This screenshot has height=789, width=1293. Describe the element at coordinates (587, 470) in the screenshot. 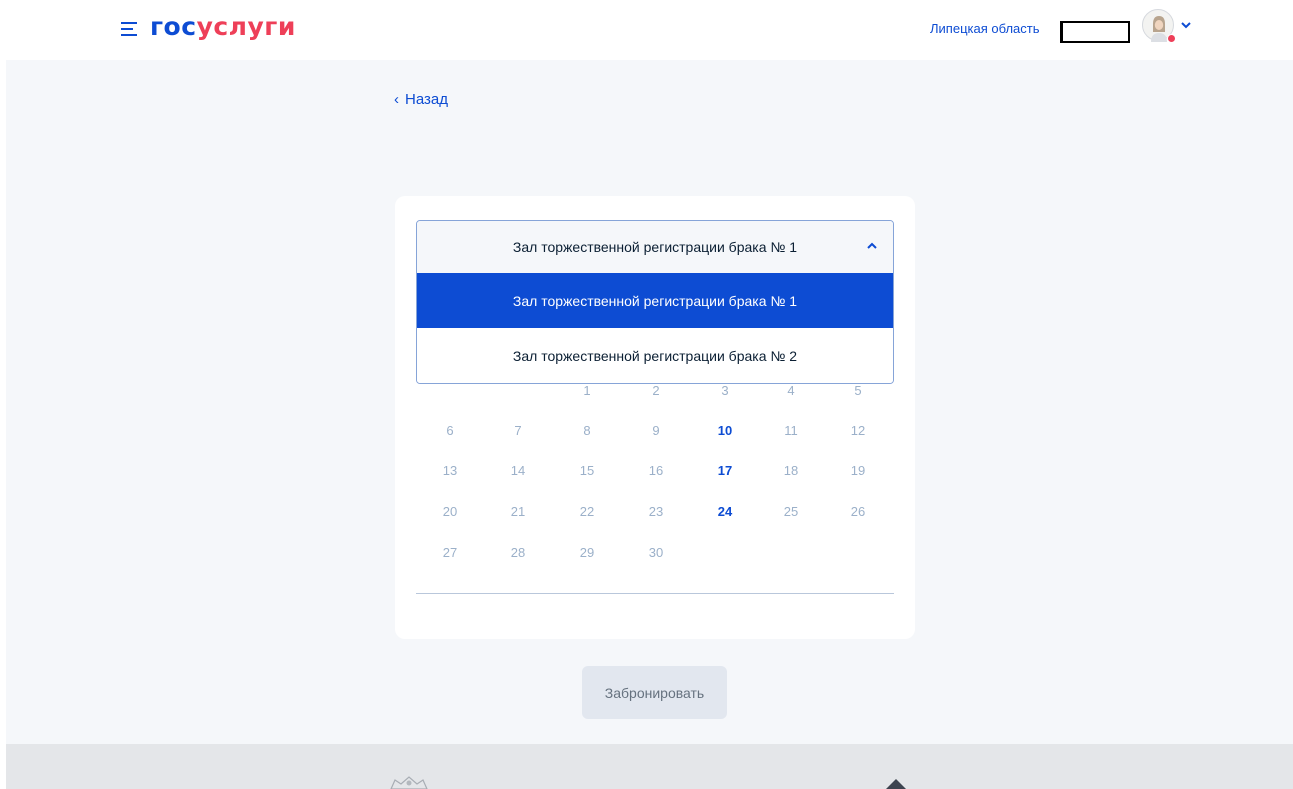

I see `calendar-day: 15` at that location.